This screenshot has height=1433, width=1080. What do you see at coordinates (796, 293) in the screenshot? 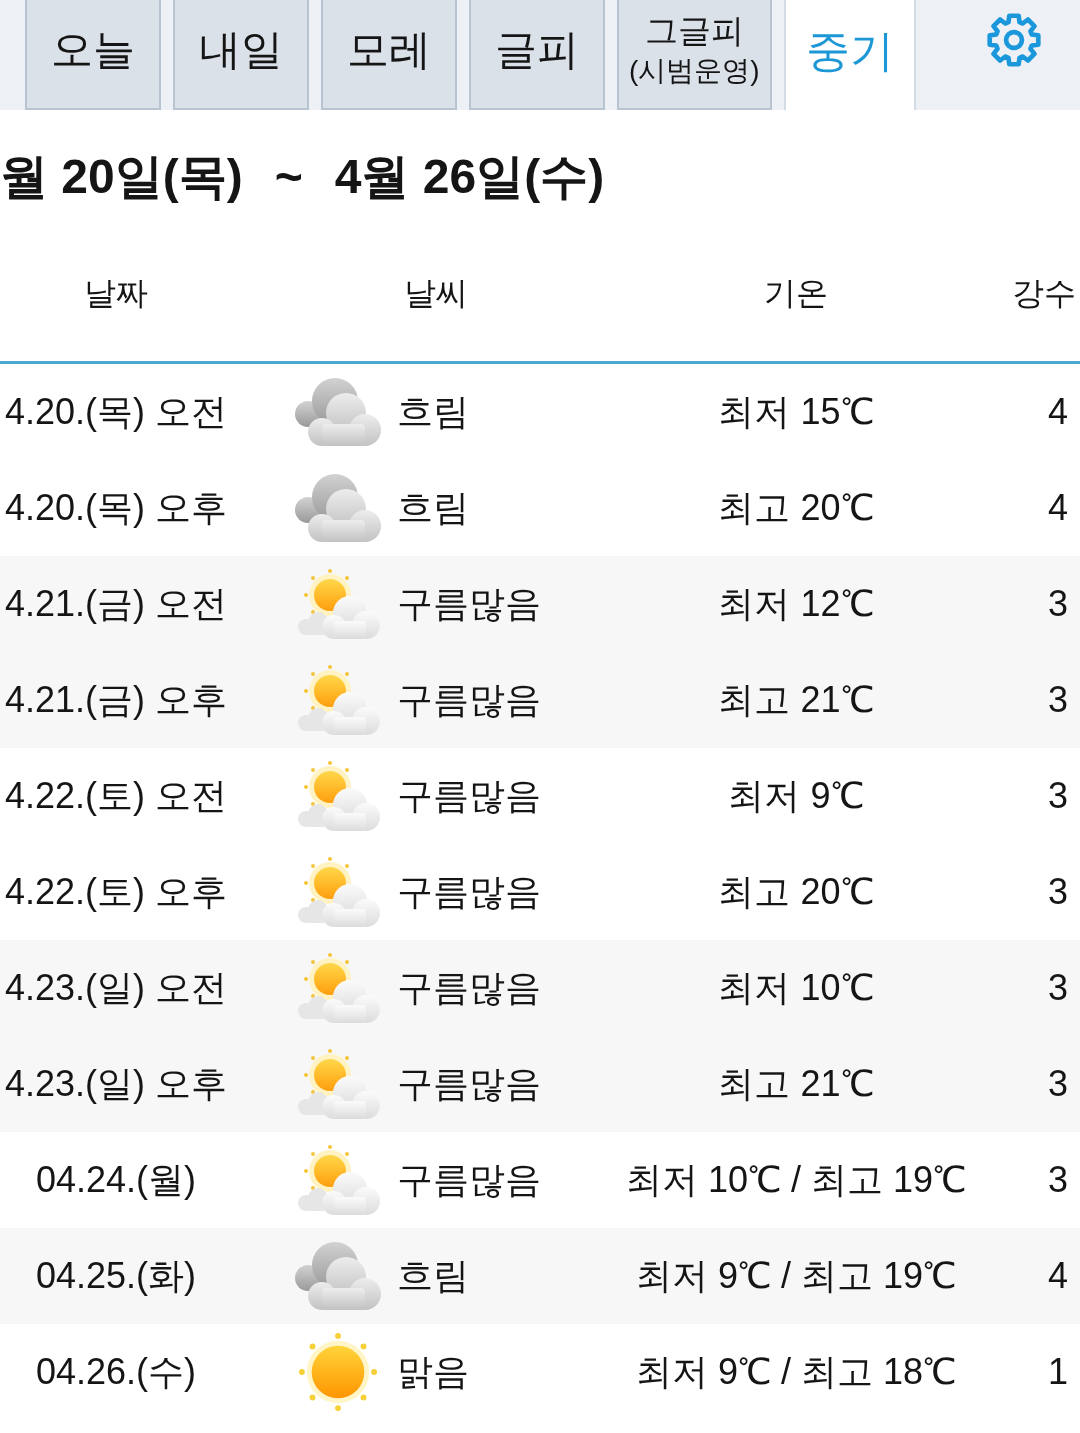
I see `column-header: 기온` at bounding box center [796, 293].